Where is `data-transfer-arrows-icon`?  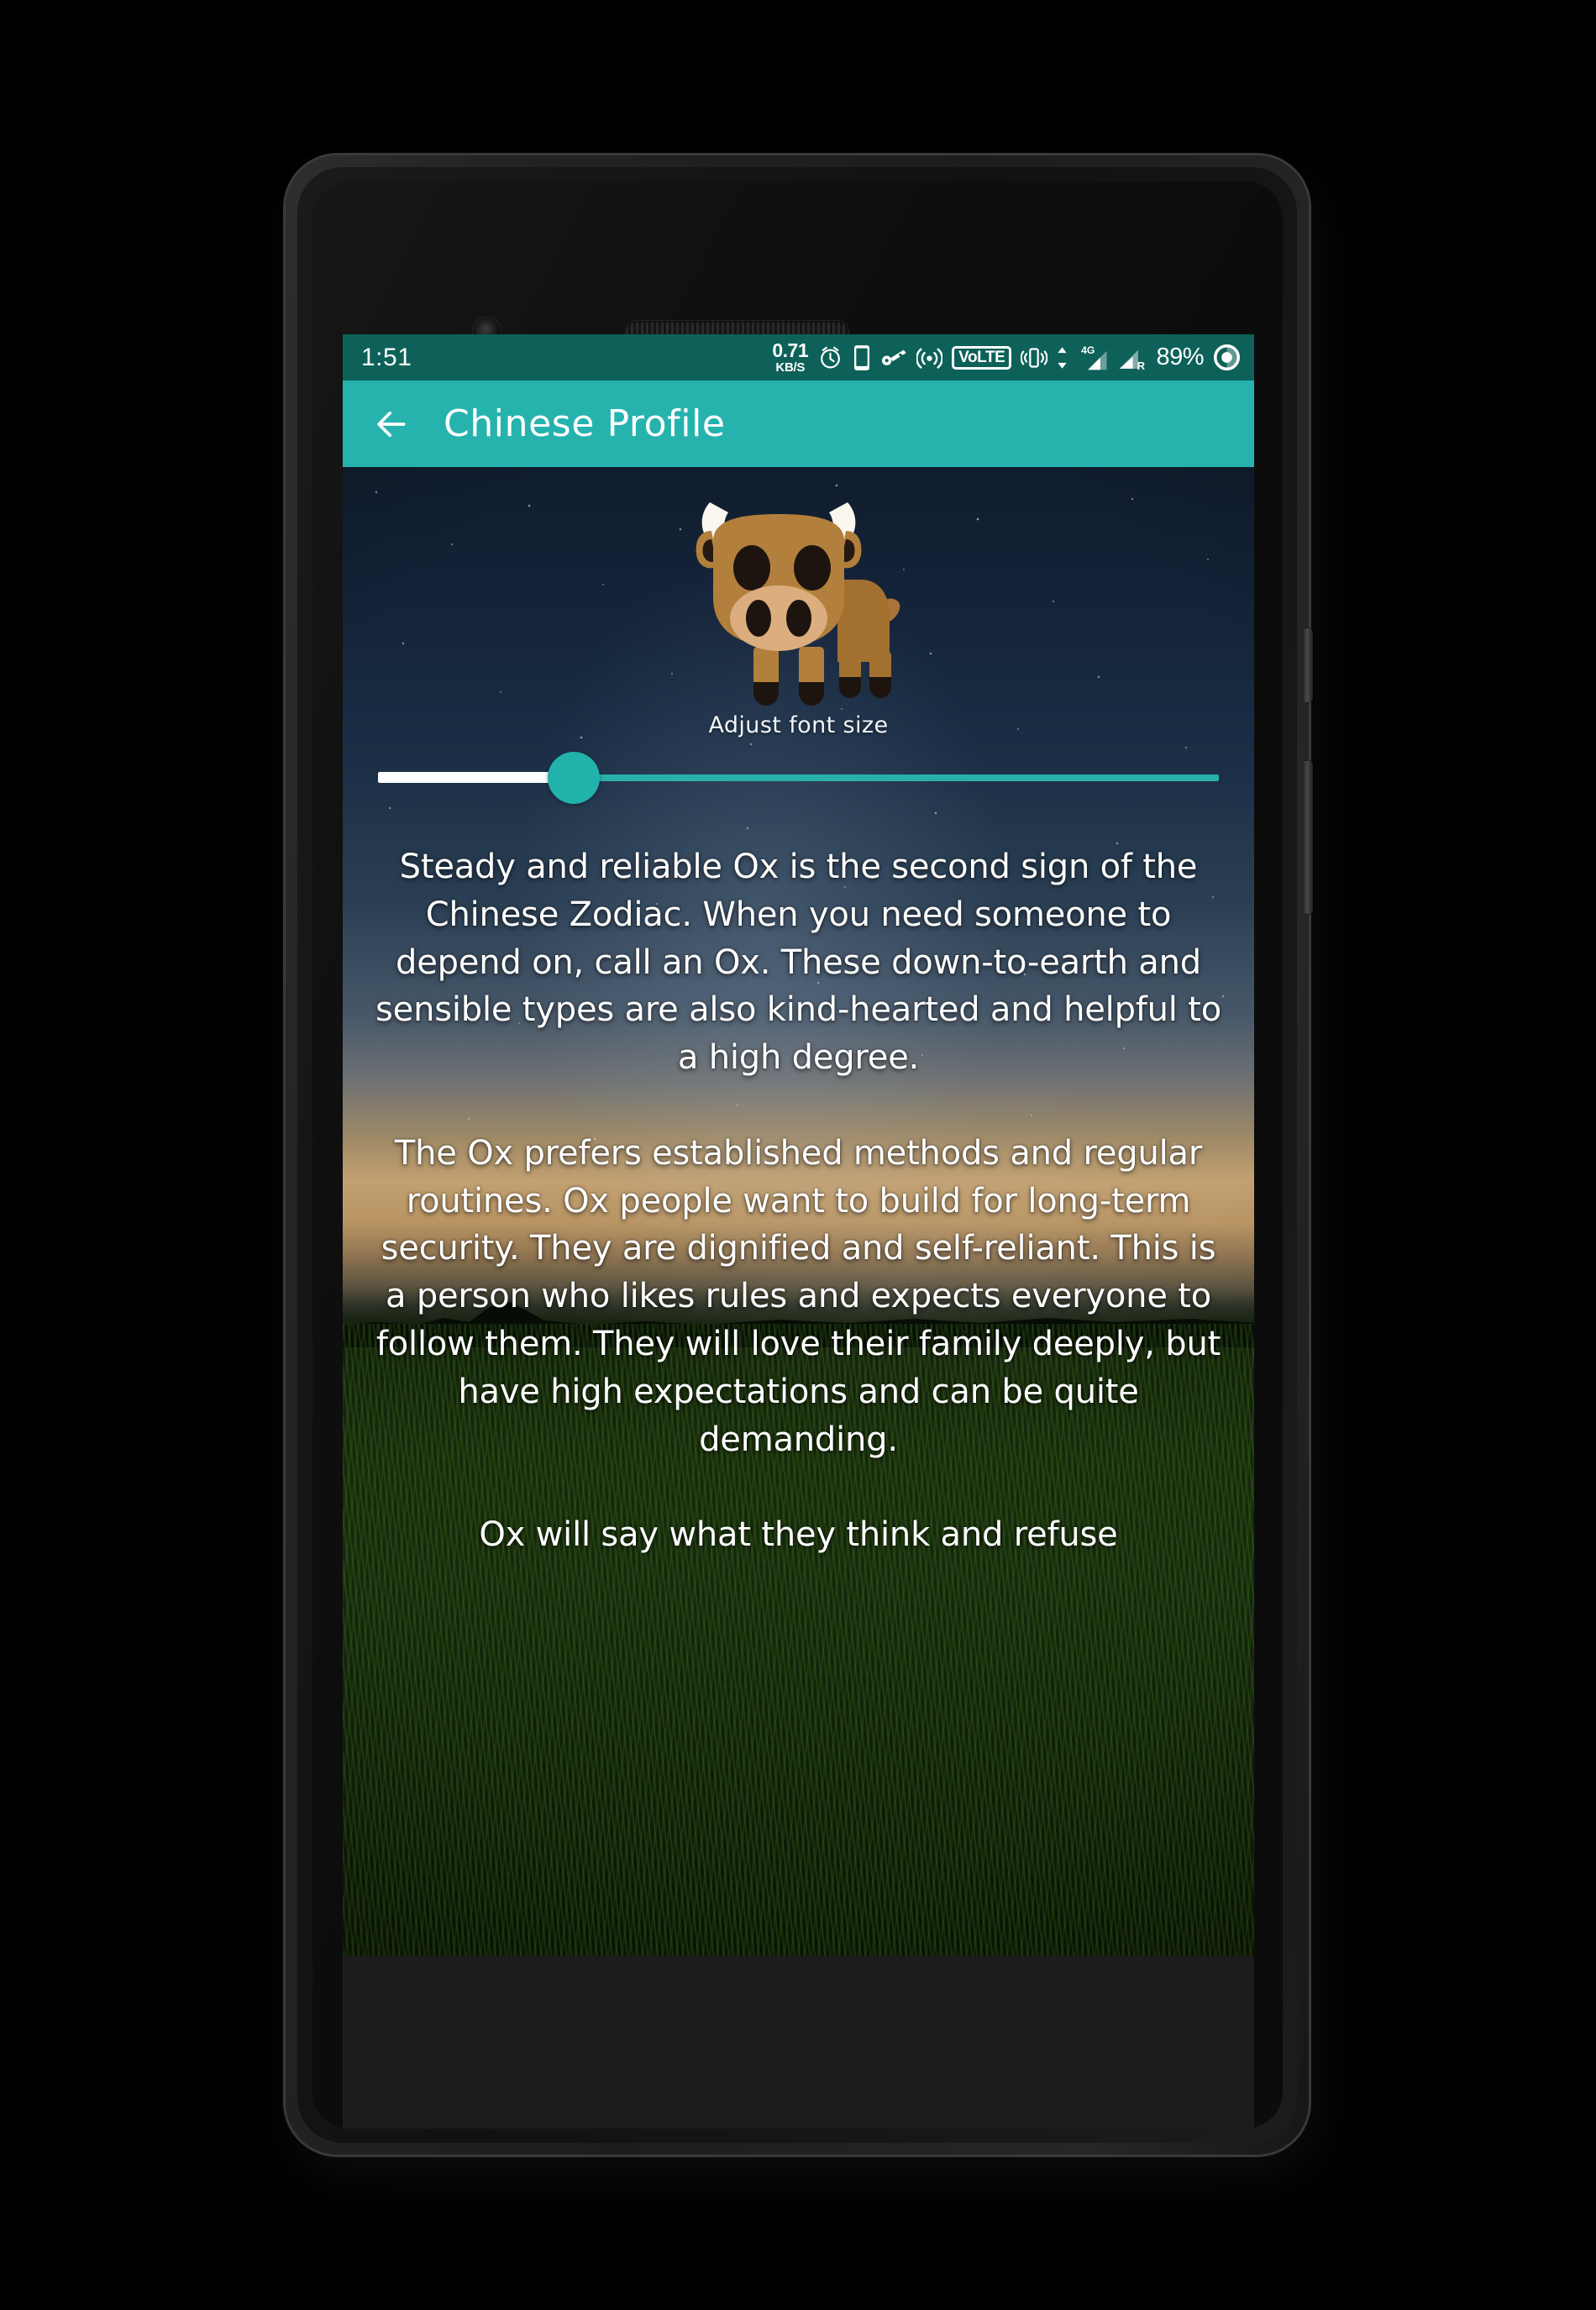
data-transfer-arrows-icon is located at coordinates (1063, 357).